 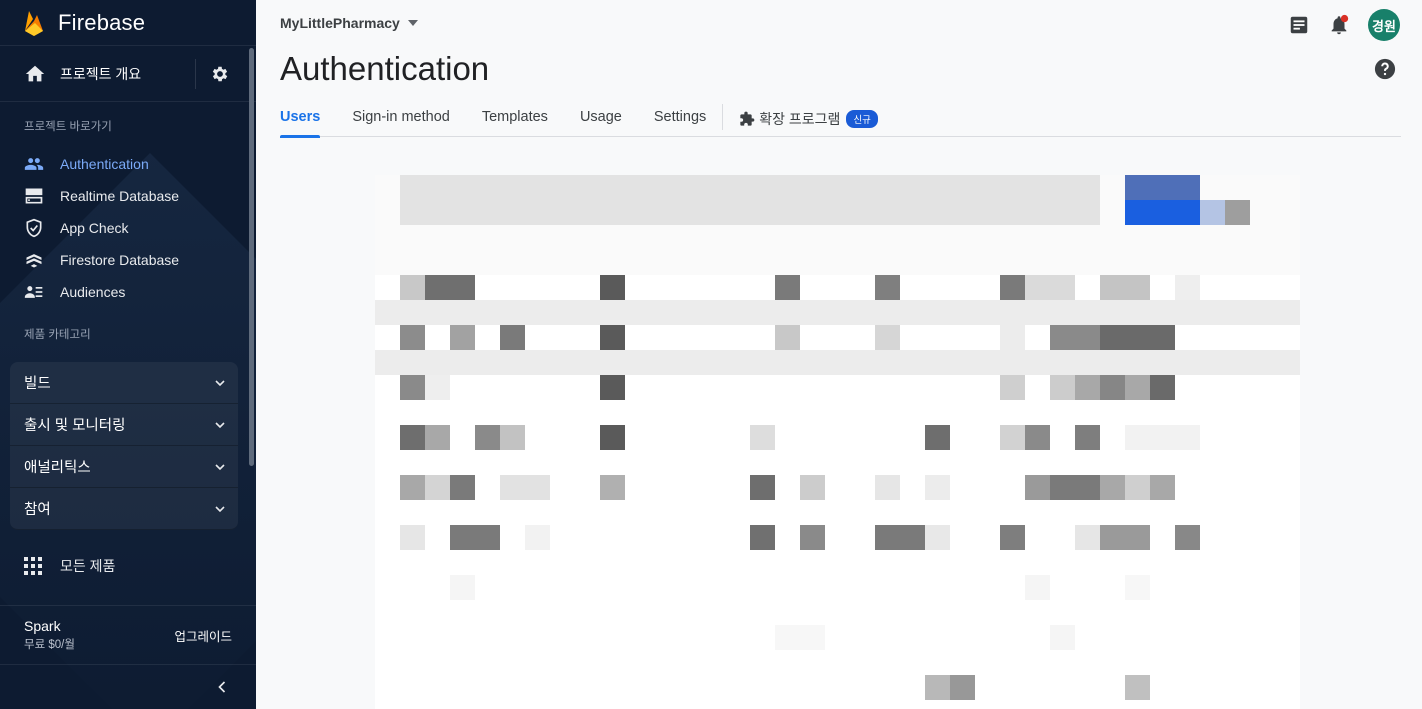 I want to click on project-selector: MyLittlePharmacy, so click(x=340, y=23).